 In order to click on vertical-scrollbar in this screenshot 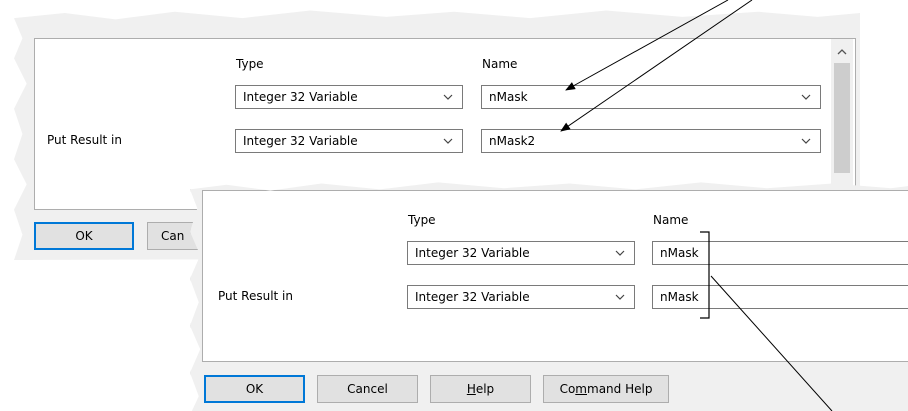, I will do `click(842, 123)`.